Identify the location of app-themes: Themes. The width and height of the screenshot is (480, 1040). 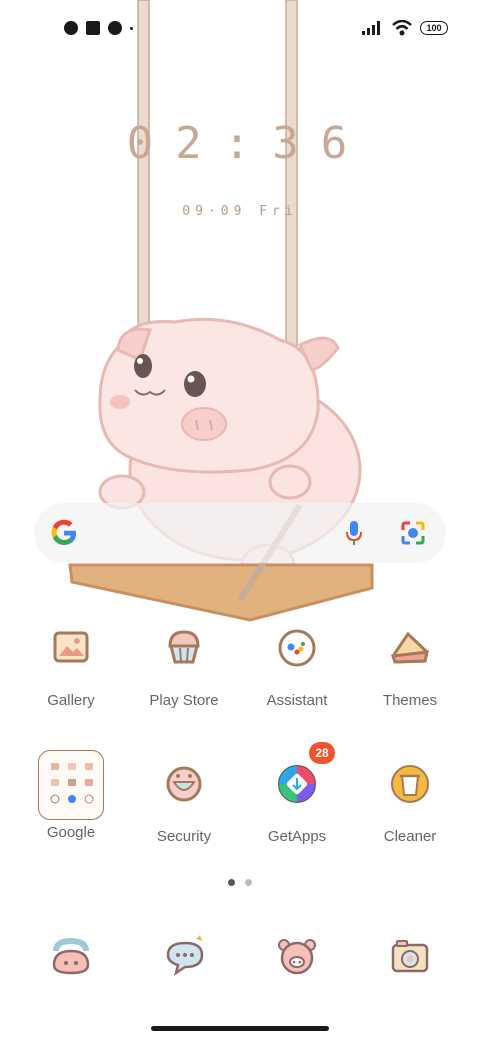
(410, 662).